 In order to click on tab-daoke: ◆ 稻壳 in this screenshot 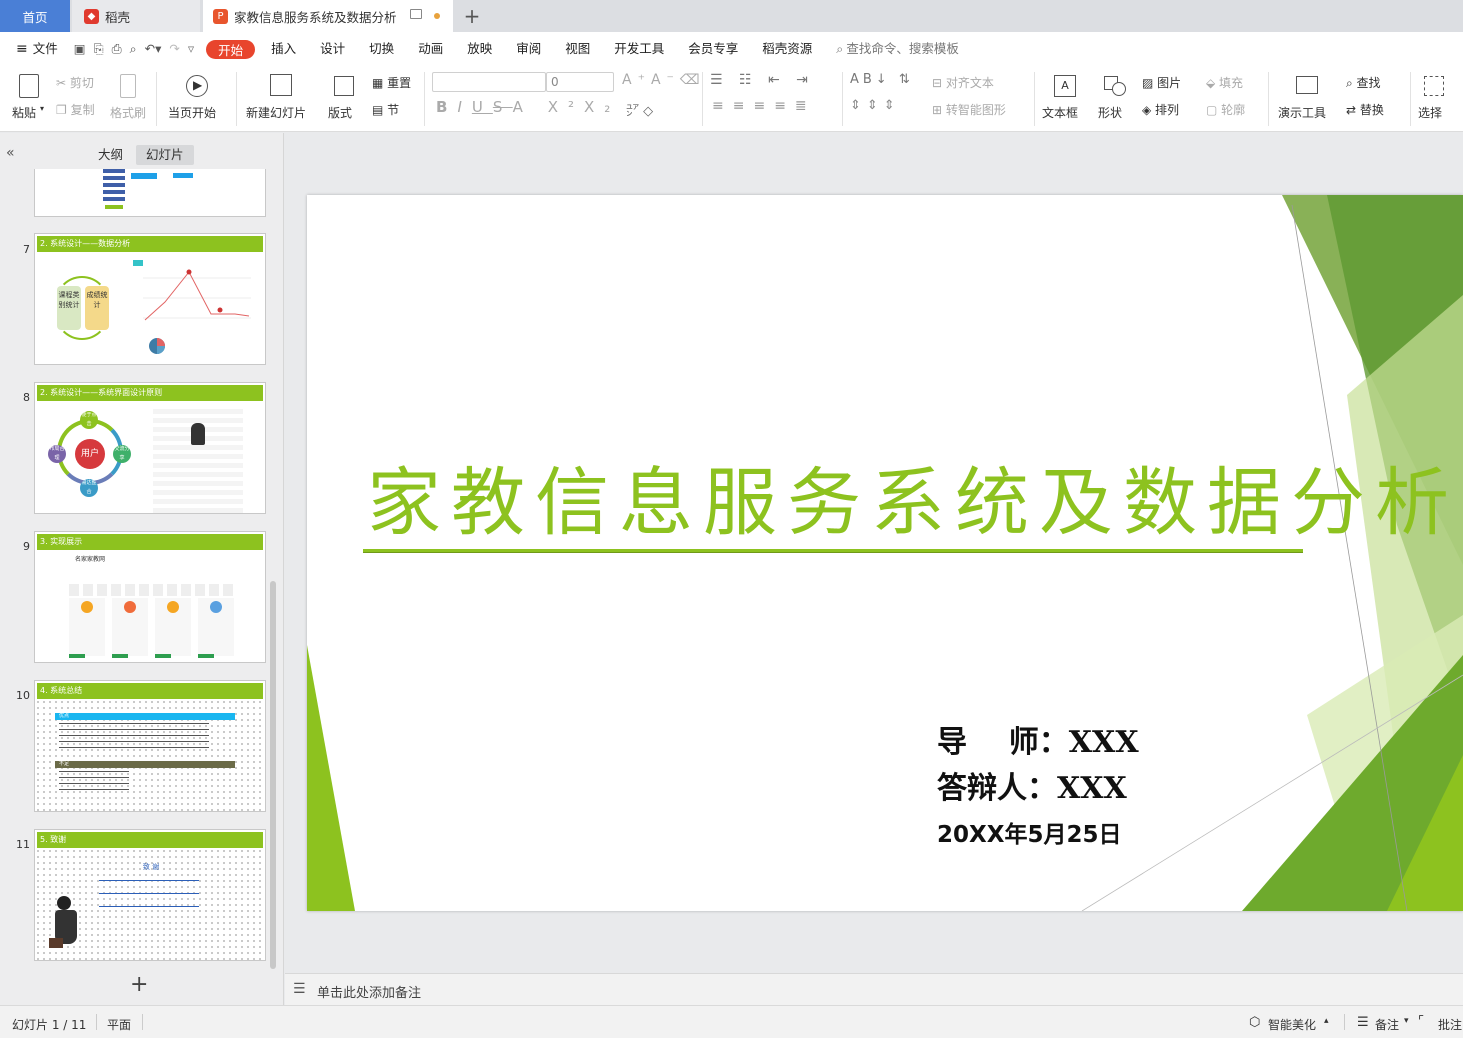, I will do `click(136, 16)`.